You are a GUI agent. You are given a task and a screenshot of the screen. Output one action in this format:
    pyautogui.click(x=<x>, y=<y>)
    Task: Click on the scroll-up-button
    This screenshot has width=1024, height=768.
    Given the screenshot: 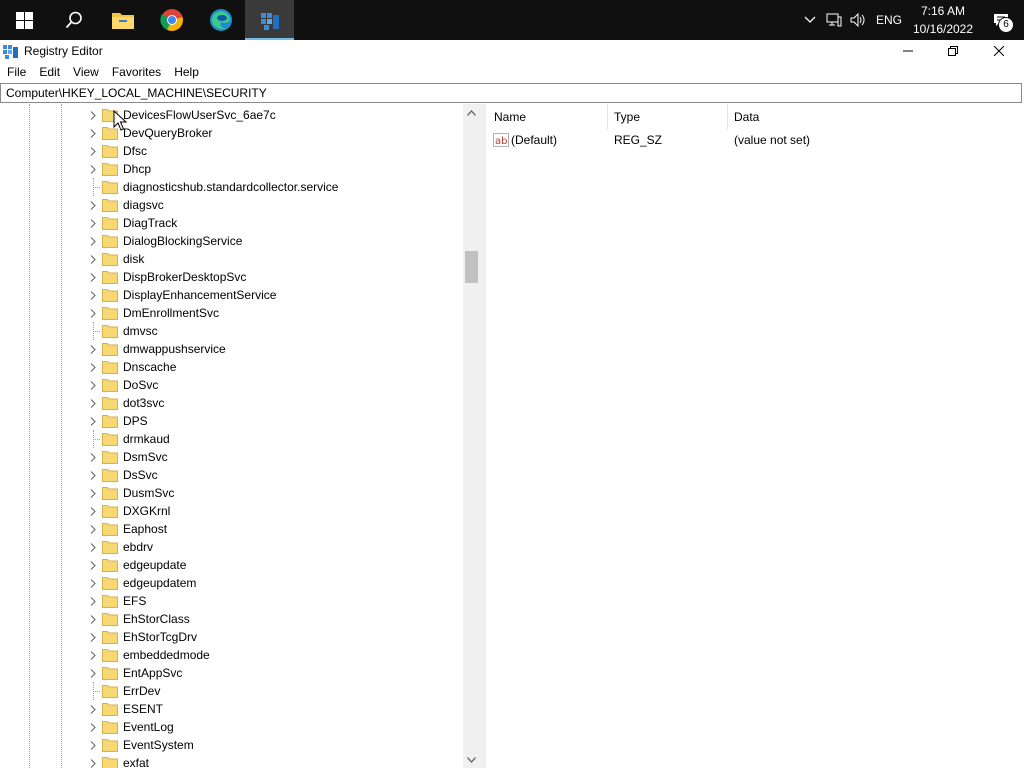 What is the action you would take?
    pyautogui.click(x=471, y=112)
    